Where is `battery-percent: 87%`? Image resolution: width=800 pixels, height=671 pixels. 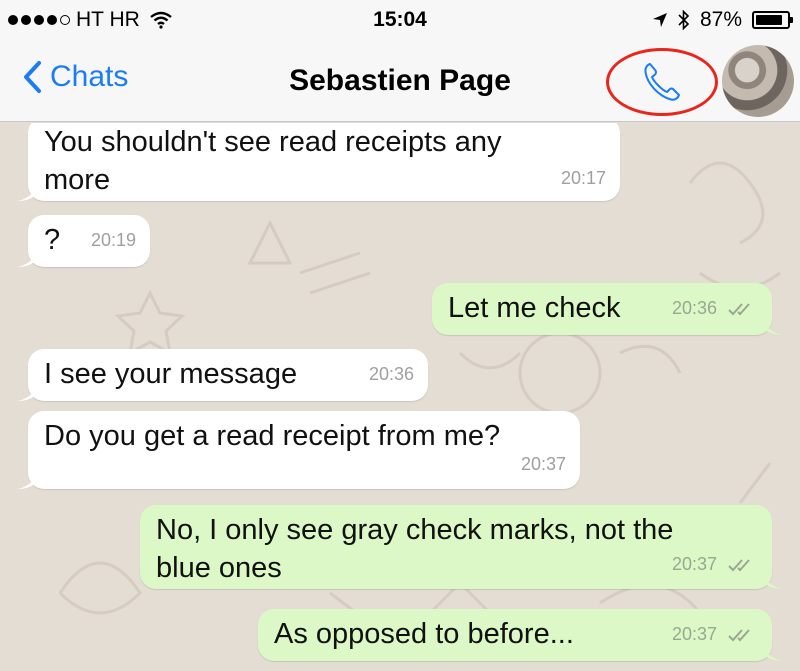 battery-percent: 87% is located at coordinates (720, 19).